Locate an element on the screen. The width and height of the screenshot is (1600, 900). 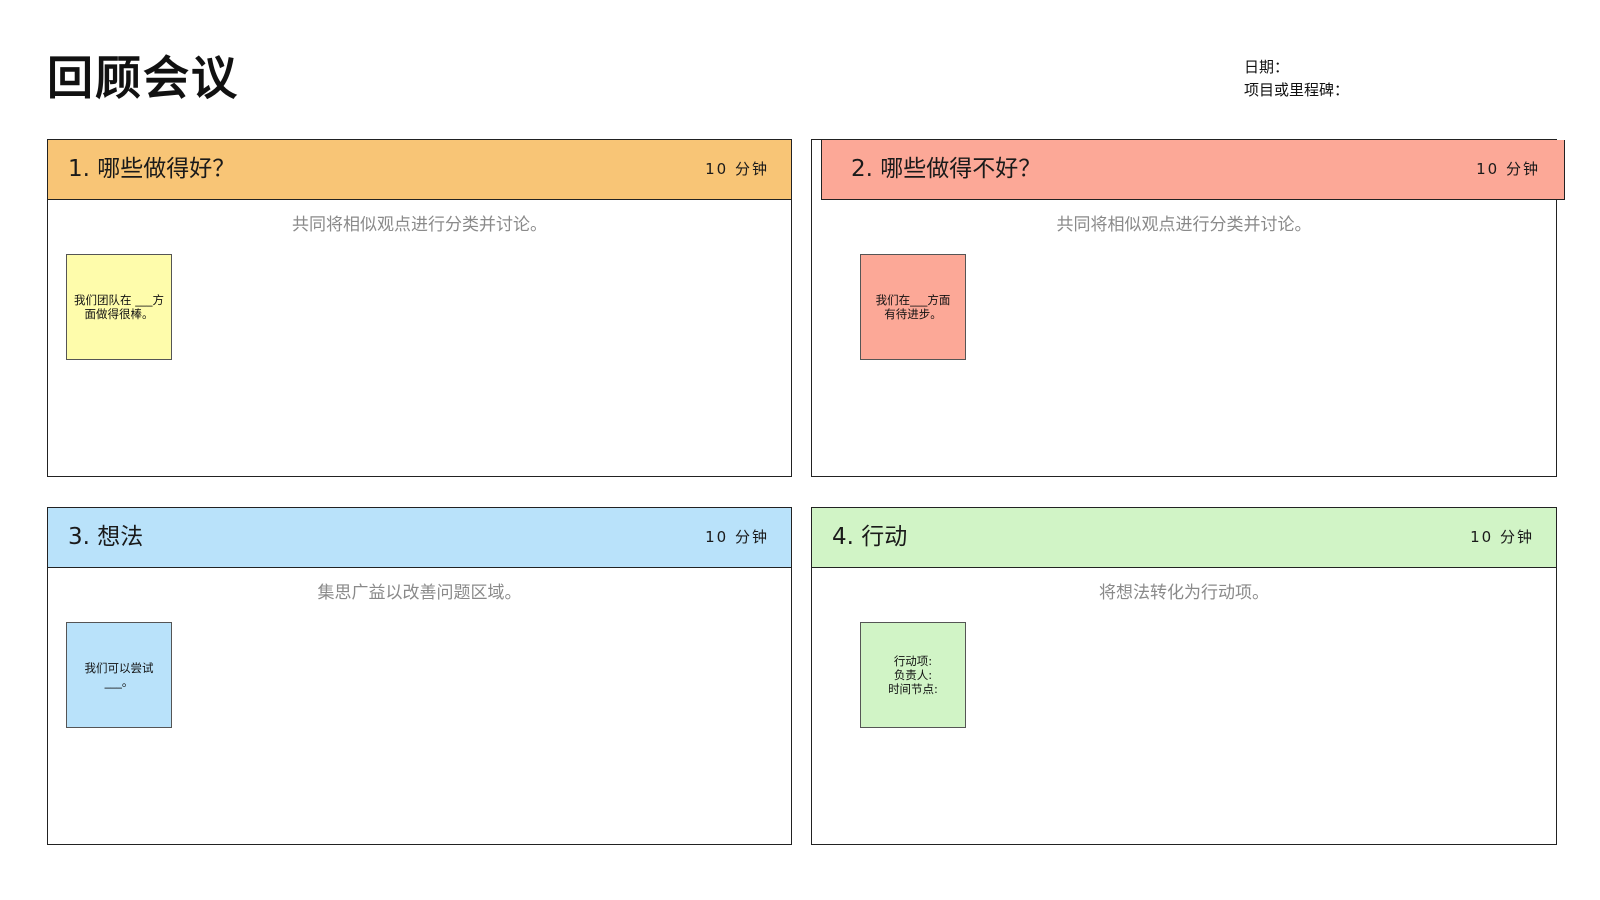
panel-header: 2. 哪些做得不好？ 10 分钟 is located at coordinates (1193, 170).